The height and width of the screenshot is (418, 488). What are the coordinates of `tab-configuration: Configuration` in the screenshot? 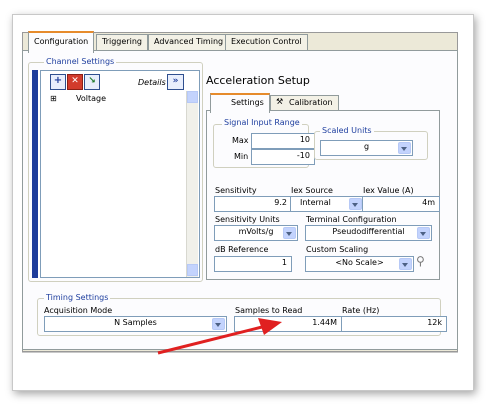 It's located at (61, 42).